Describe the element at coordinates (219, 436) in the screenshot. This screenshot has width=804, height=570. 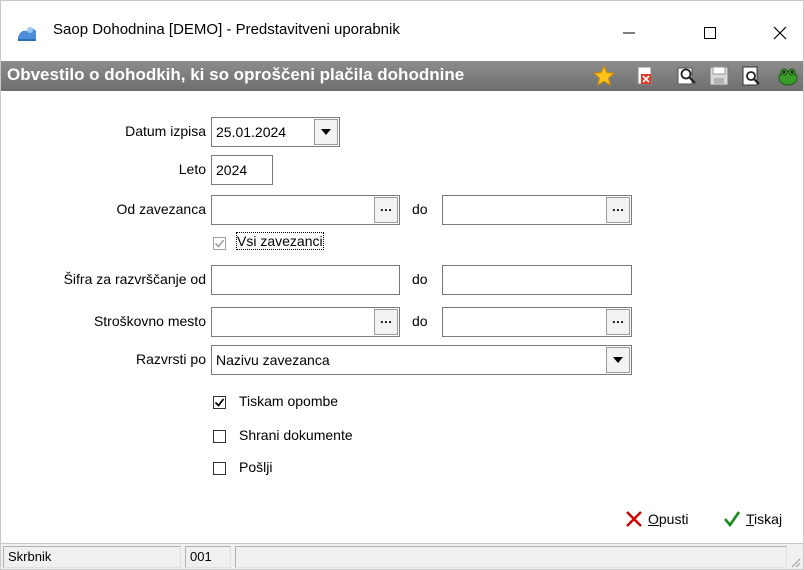
I see `shrani-dokumente-checkbox` at that location.